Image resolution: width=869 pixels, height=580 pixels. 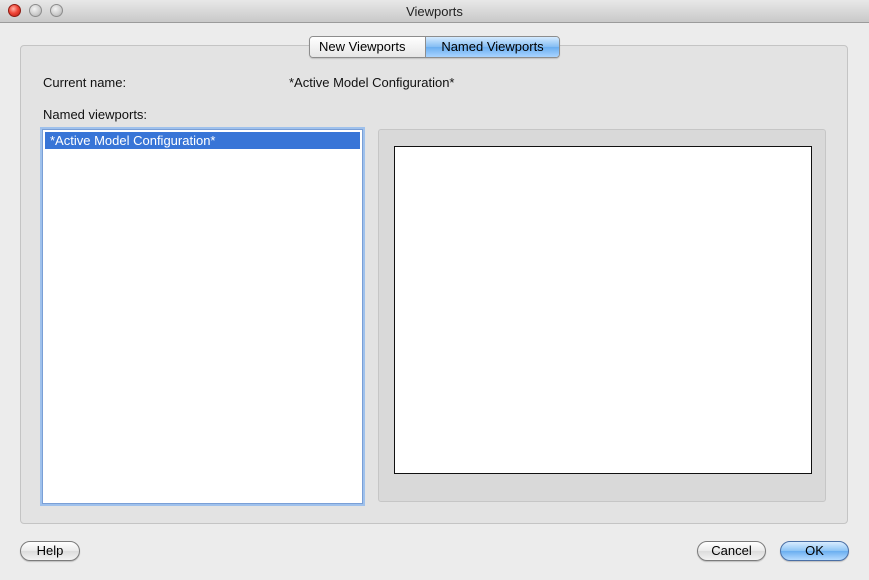 I want to click on ok-button: OK, so click(x=814, y=551).